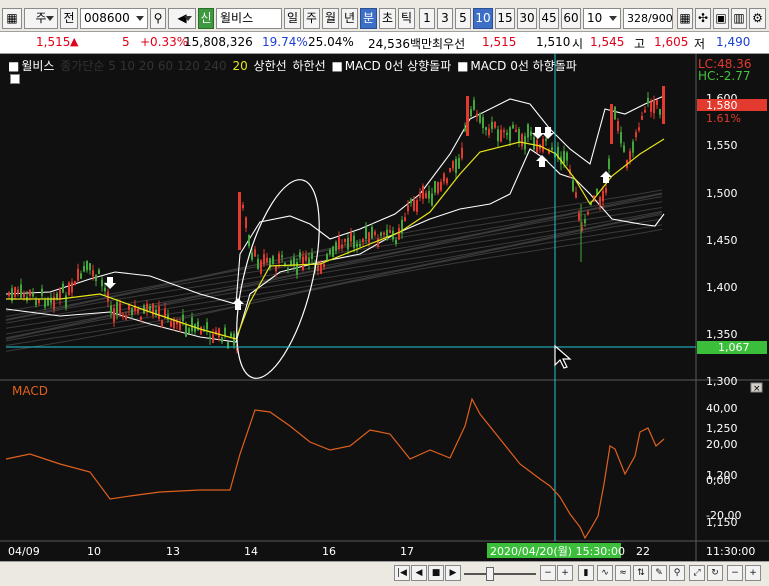 This screenshot has height=586, width=769. Describe the element at coordinates (602, 18) in the screenshot. I see `interval-select: 10` at that location.